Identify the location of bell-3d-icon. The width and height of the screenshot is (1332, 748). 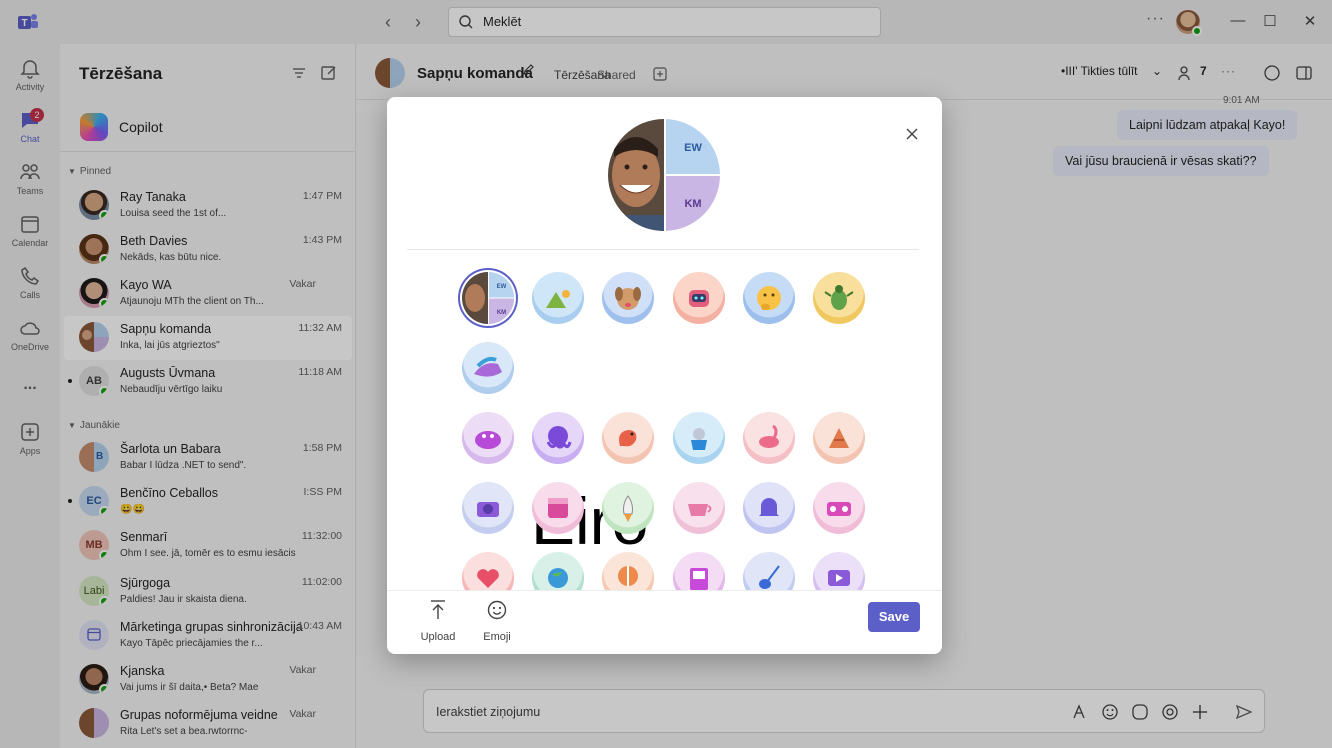
(769, 508).